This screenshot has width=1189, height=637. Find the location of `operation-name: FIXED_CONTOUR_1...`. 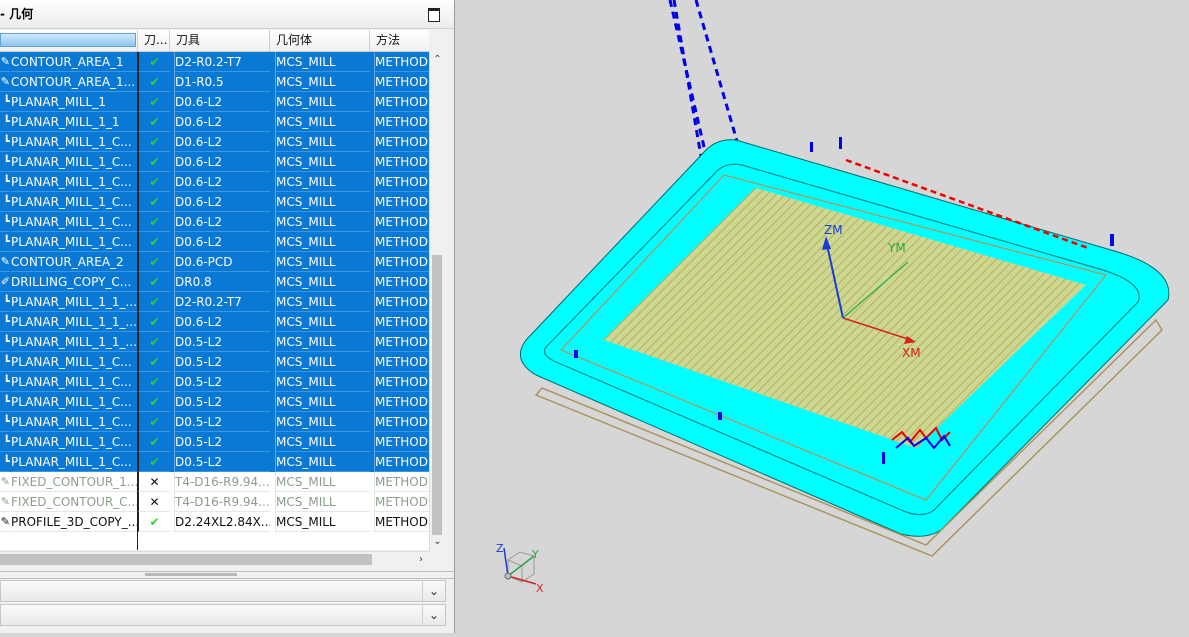

operation-name: FIXED_CONTOUR_1... is located at coordinates (74, 482).